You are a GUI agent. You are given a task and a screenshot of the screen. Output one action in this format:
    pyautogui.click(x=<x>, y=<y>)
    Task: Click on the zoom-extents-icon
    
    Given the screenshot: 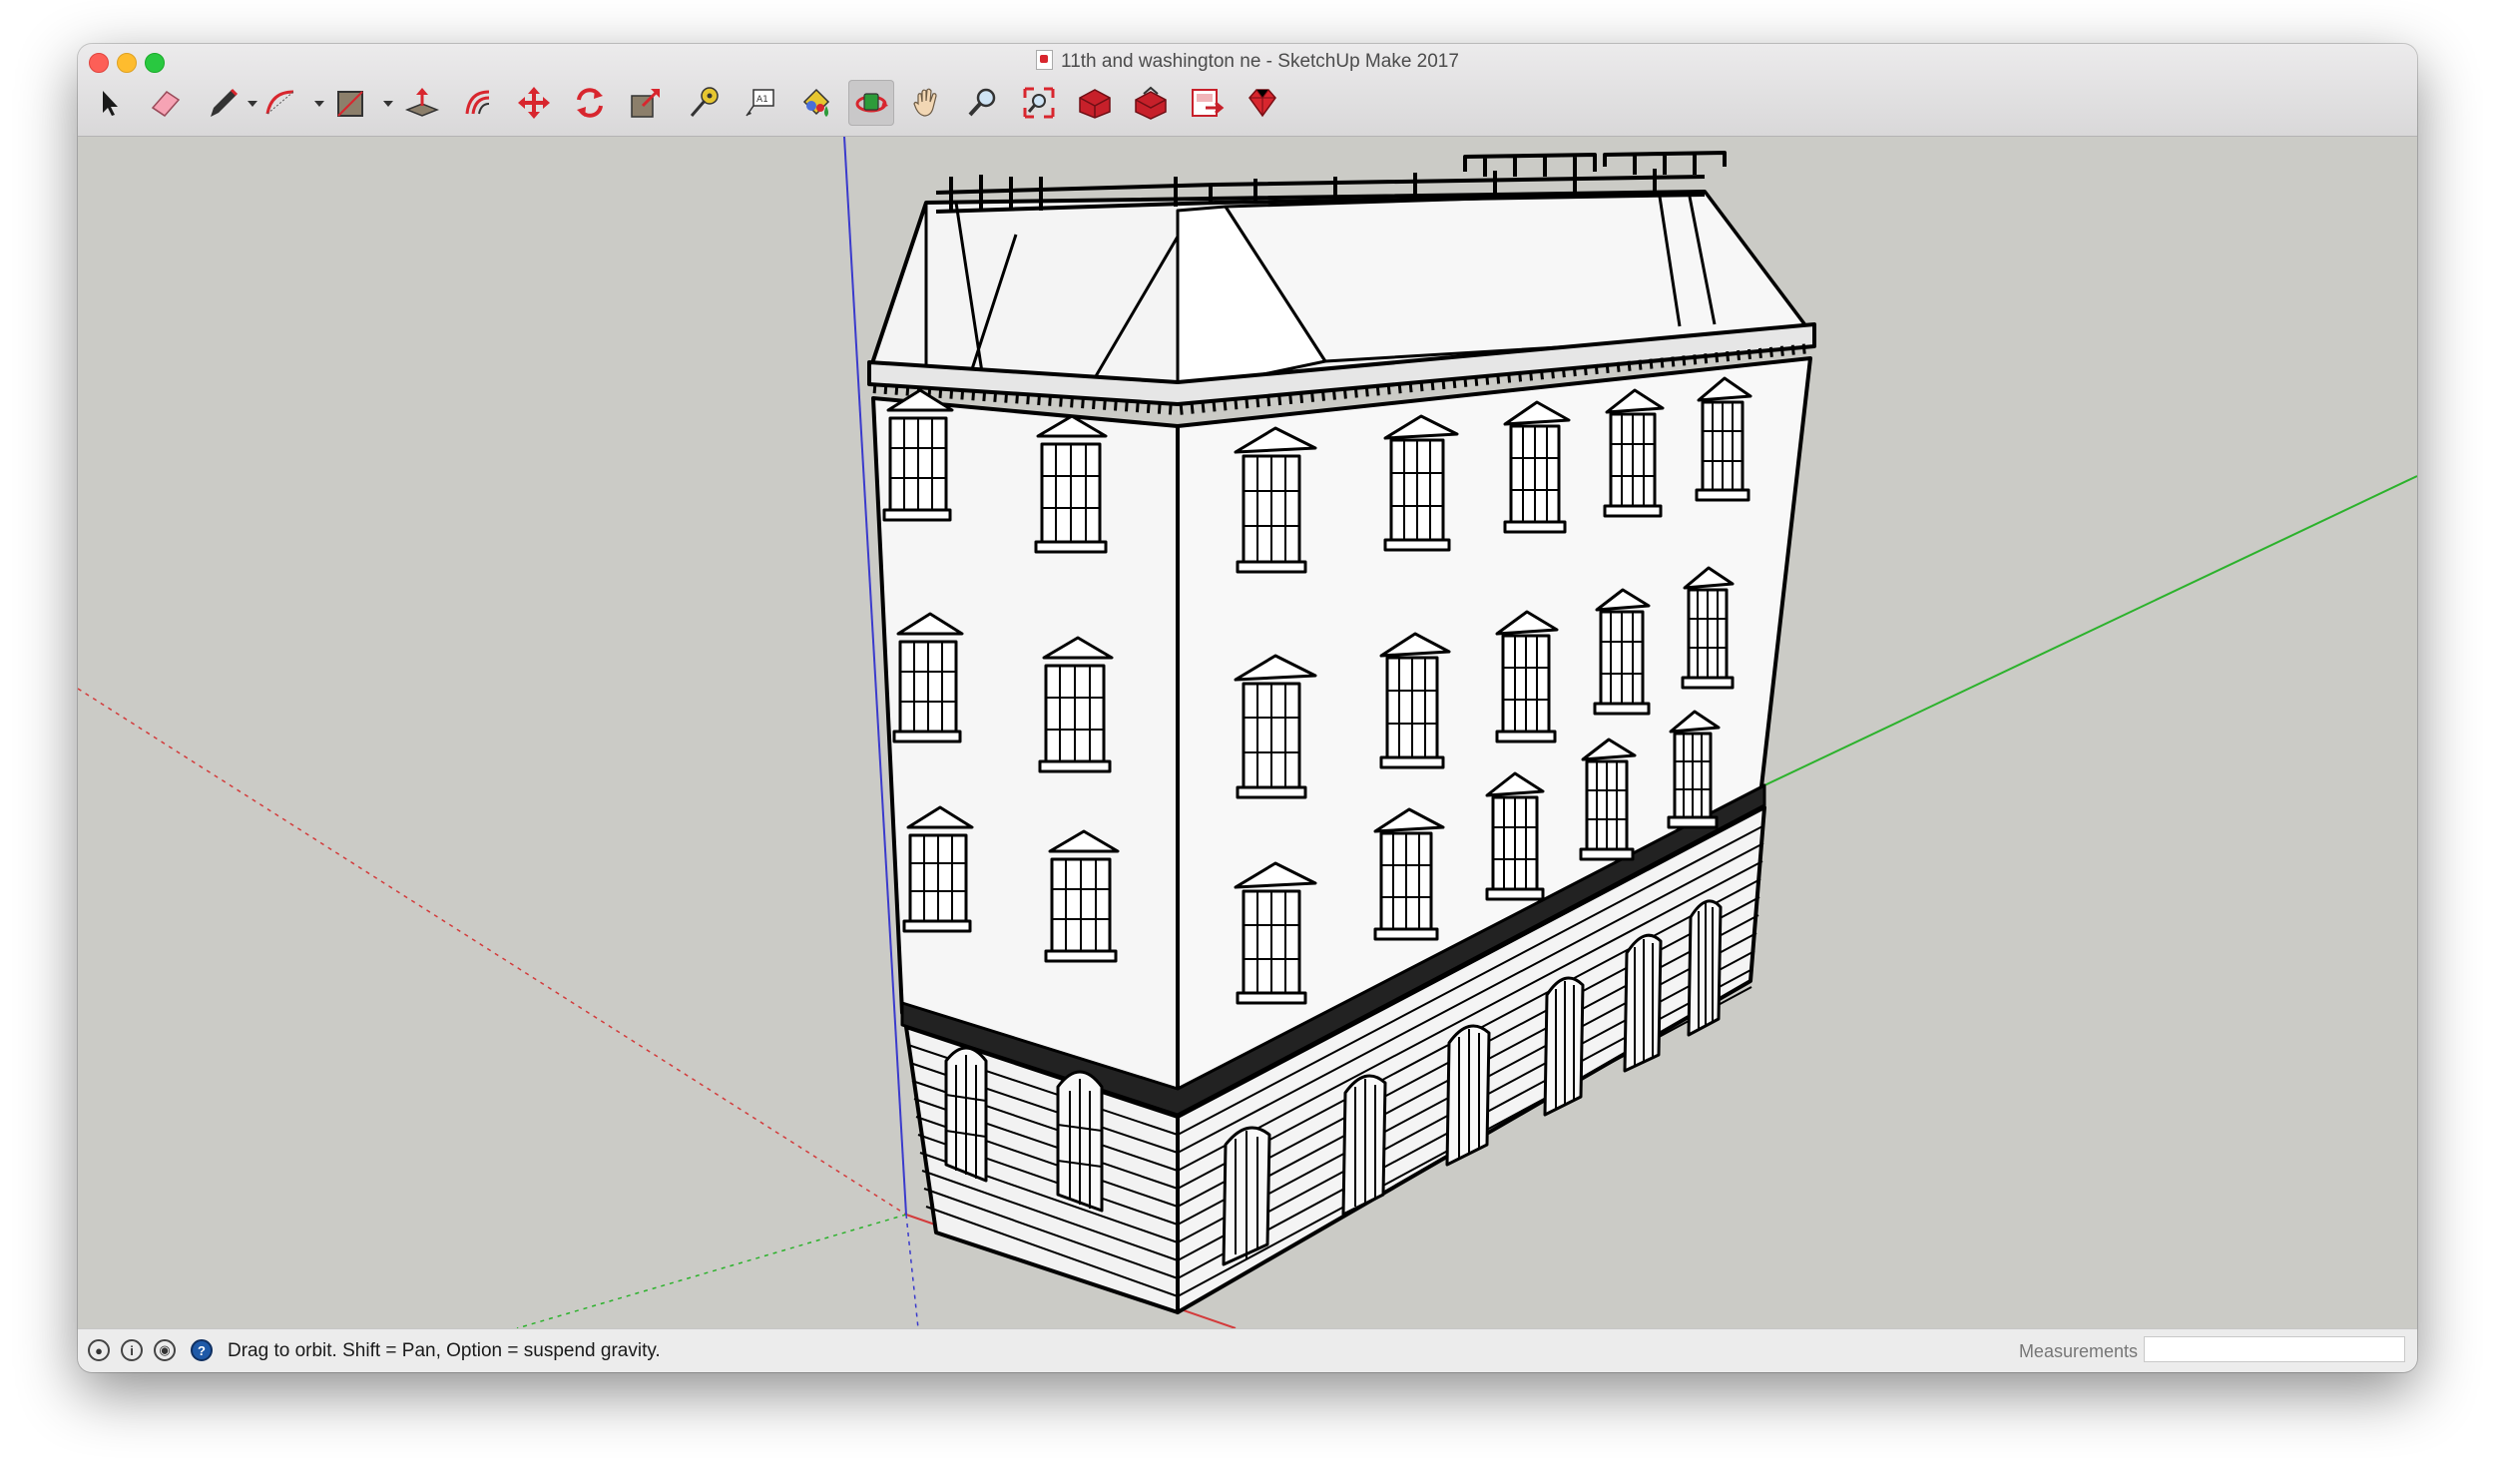 What is the action you would take?
    pyautogui.click(x=1039, y=103)
    